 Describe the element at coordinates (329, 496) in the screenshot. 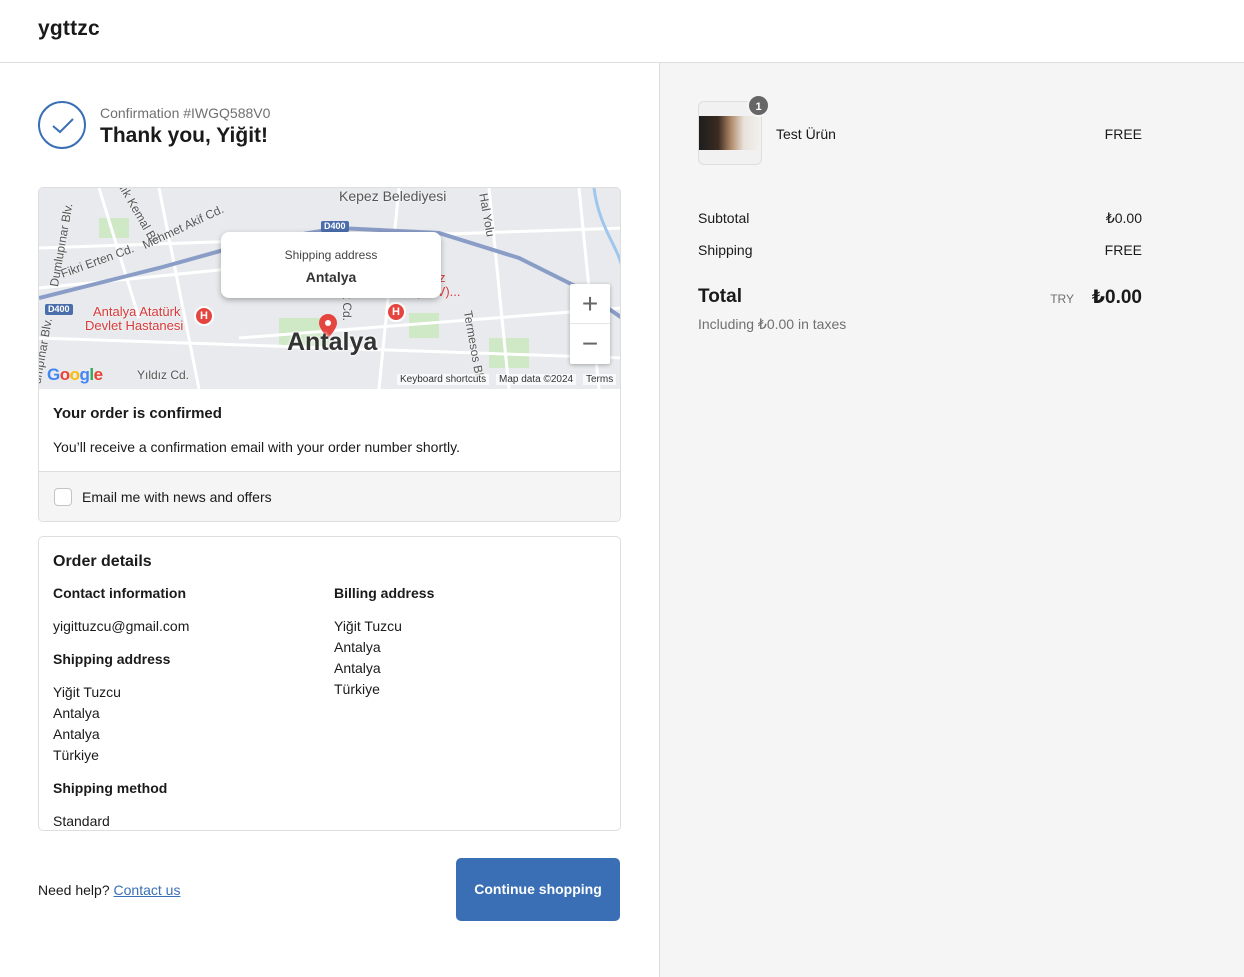

I see `newsletter-row: Email me with news and offers` at that location.